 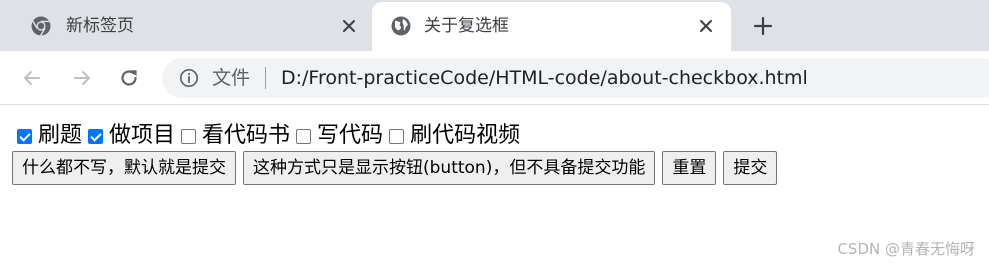 I want to click on reload-icon, so click(x=129, y=78).